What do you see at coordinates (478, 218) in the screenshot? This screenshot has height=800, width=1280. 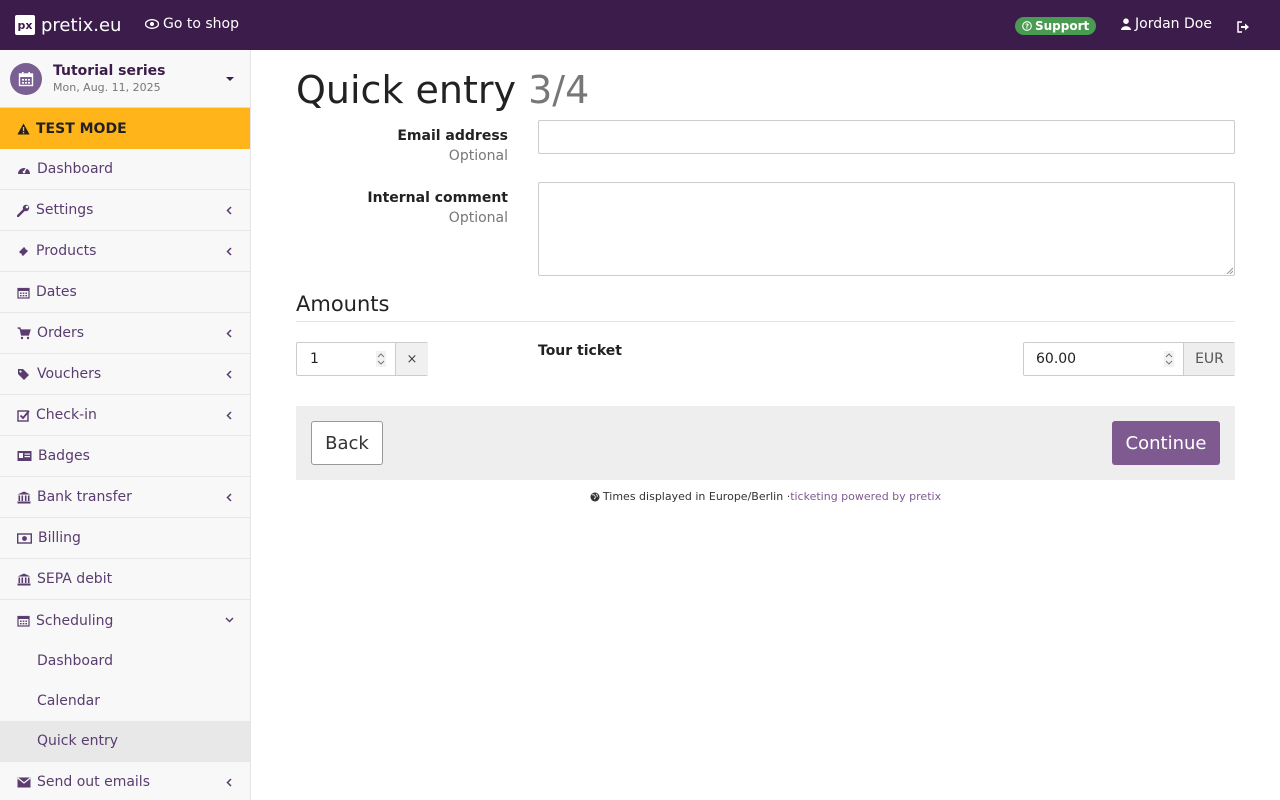 I see `internal-comment-optional-hint: Optional` at bounding box center [478, 218].